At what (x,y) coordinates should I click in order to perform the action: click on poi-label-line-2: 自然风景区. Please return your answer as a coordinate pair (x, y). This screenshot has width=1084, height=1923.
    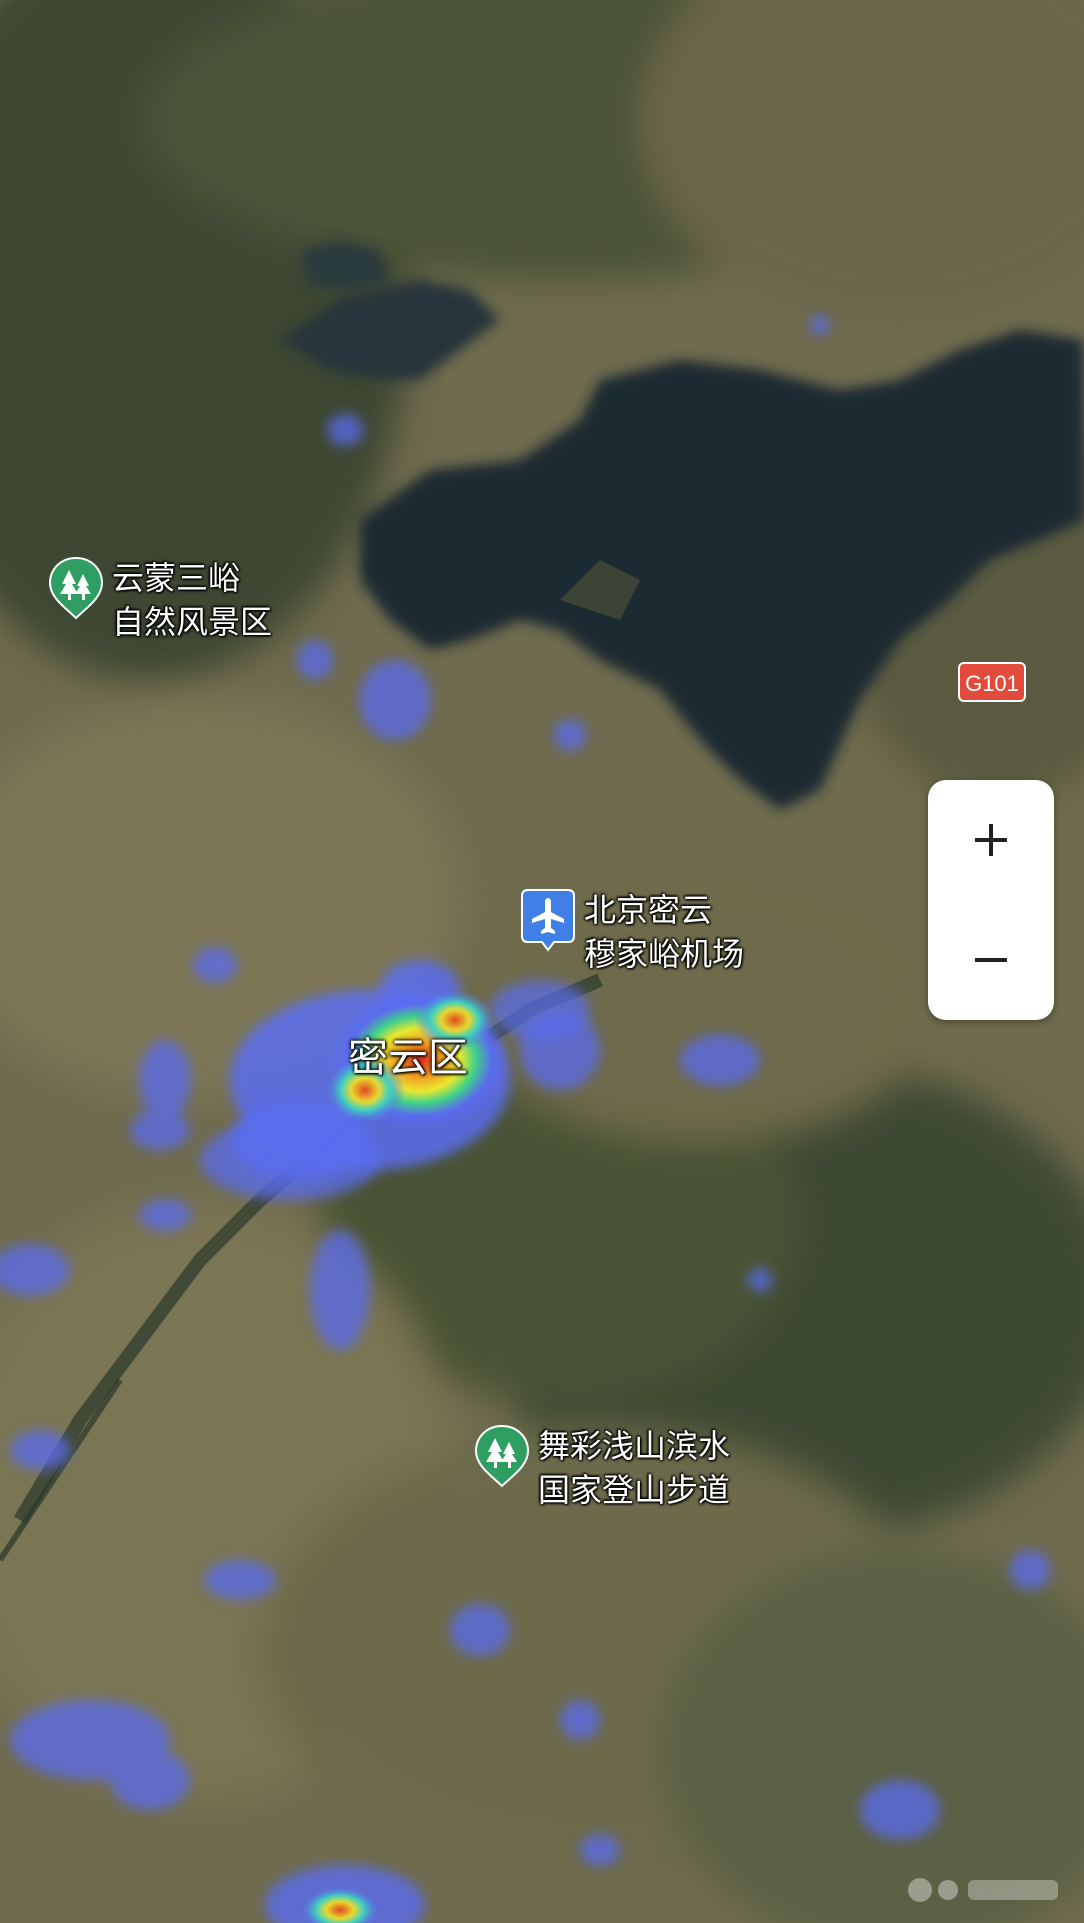
    Looking at the image, I should click on (192, 622).